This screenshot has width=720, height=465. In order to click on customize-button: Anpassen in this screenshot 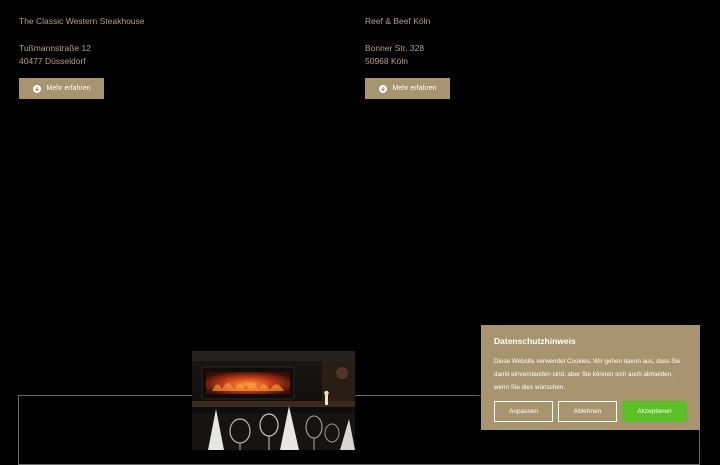, I will do `click(523, 411)`.